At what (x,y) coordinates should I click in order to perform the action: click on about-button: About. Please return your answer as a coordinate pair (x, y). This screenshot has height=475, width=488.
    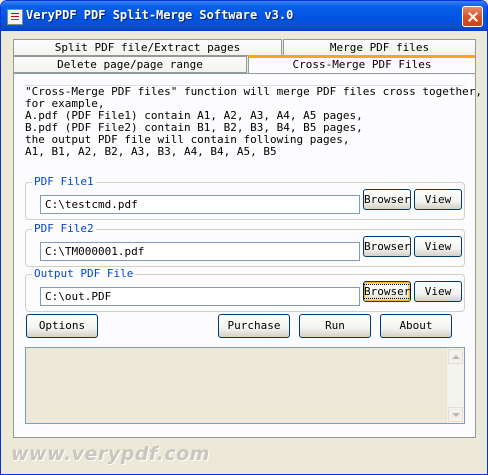
    Looking at the image, I should click on (416, 326).